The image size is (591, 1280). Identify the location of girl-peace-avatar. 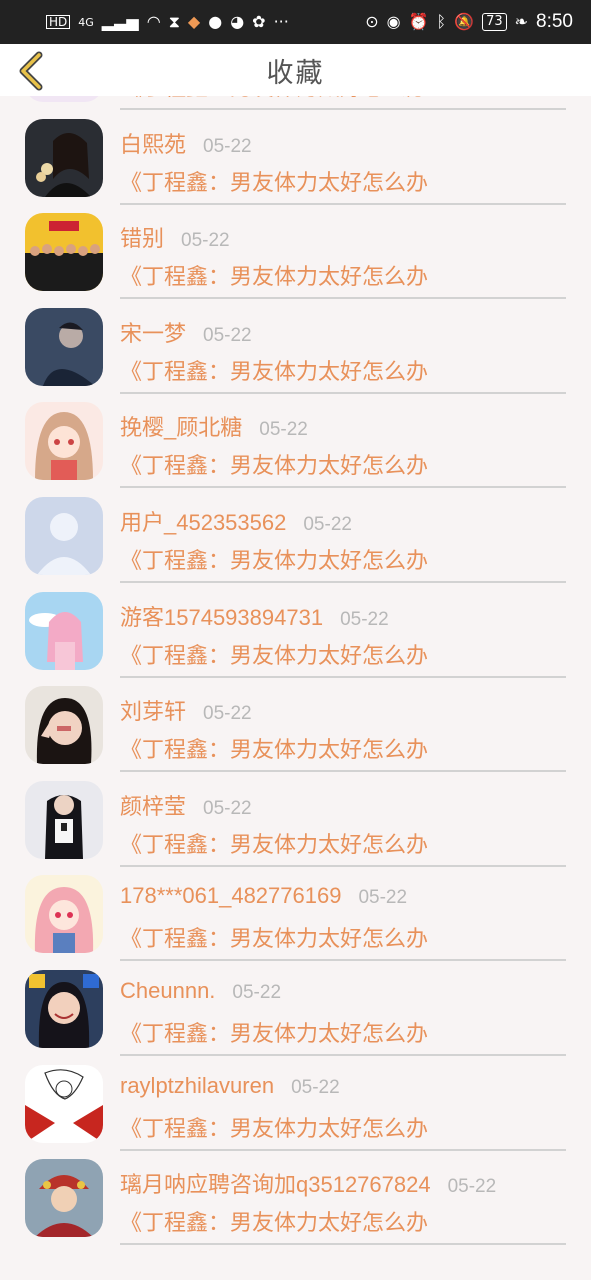
(64, 725).